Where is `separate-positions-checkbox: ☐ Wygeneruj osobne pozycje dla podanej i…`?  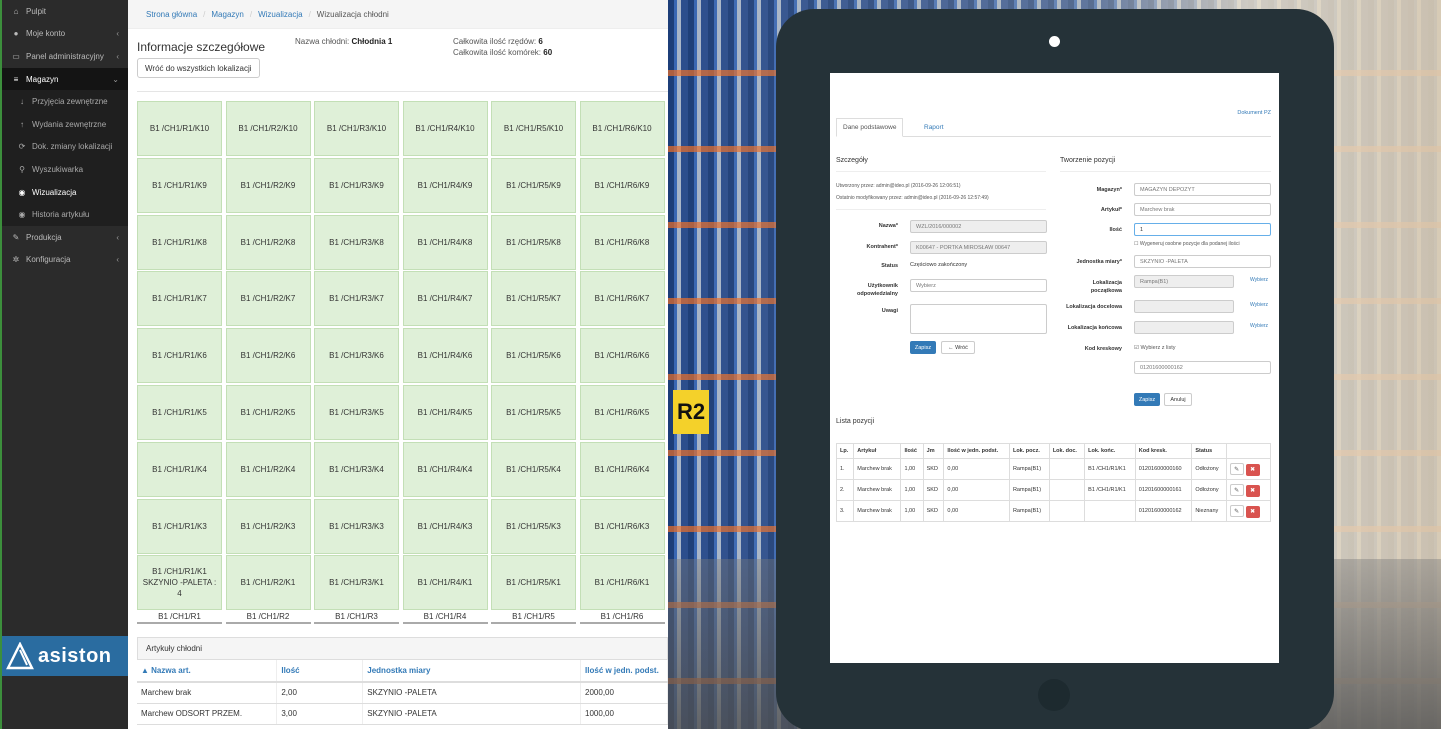 separate-positions-checkbox: ☐ Wygeneruj osobne pozycje dla podanej i… is located at coordinates (1187, 244).